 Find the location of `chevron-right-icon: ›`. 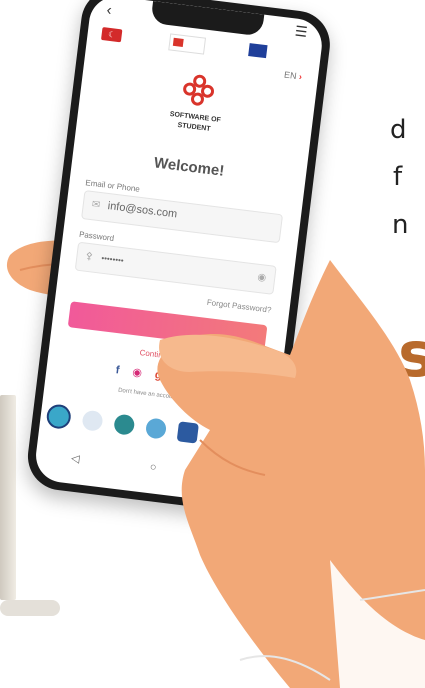

chevron-right-icon: › is located at coordinates (300, 76).